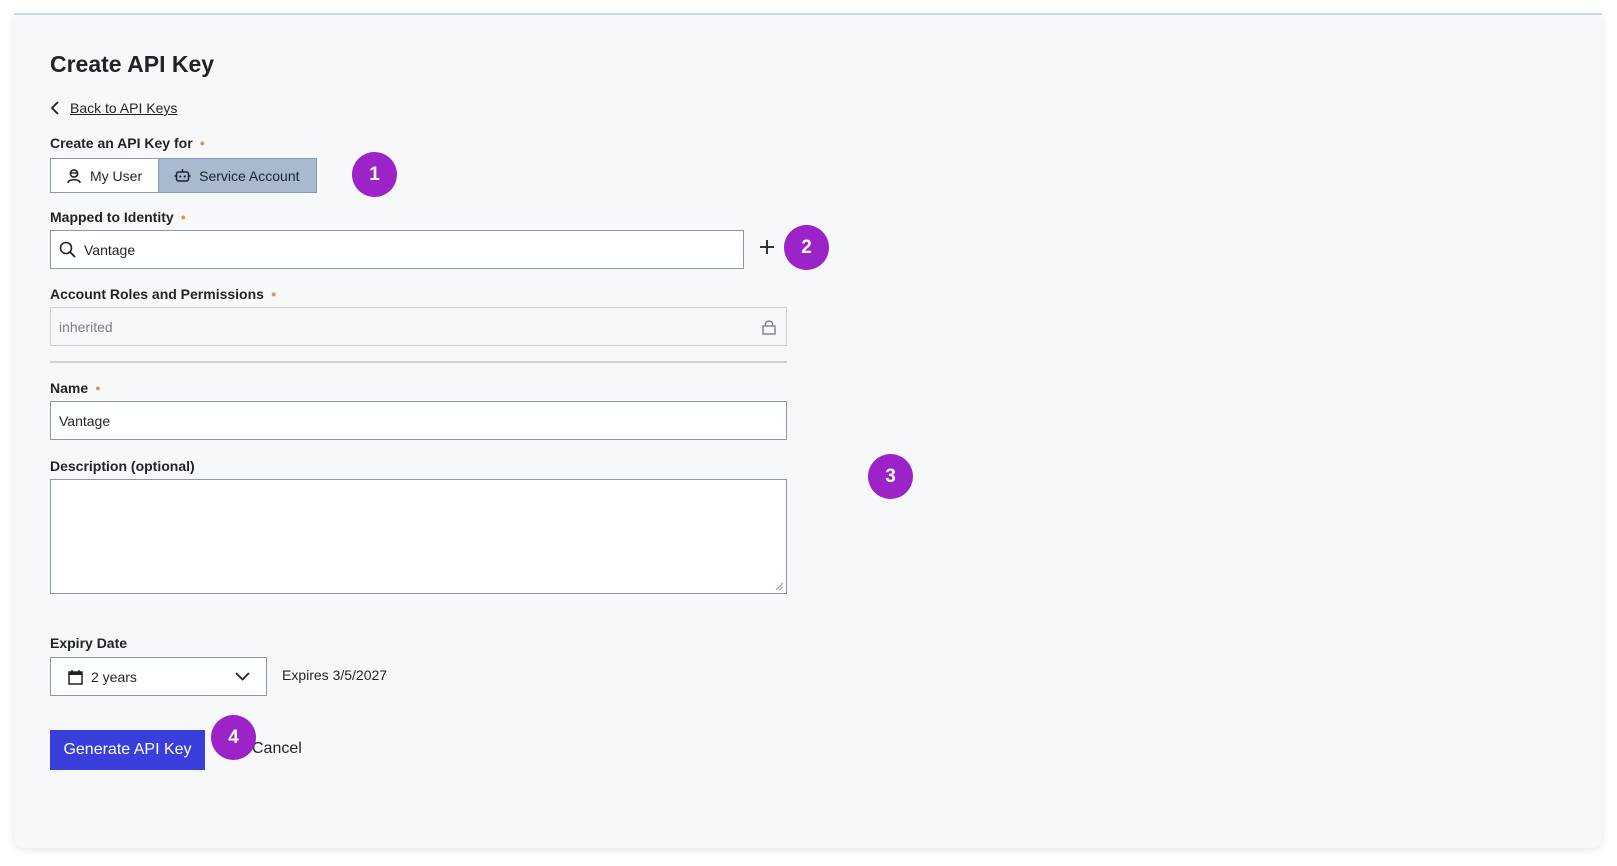  I want to click on my-user-option: My User, so click(105, 175).